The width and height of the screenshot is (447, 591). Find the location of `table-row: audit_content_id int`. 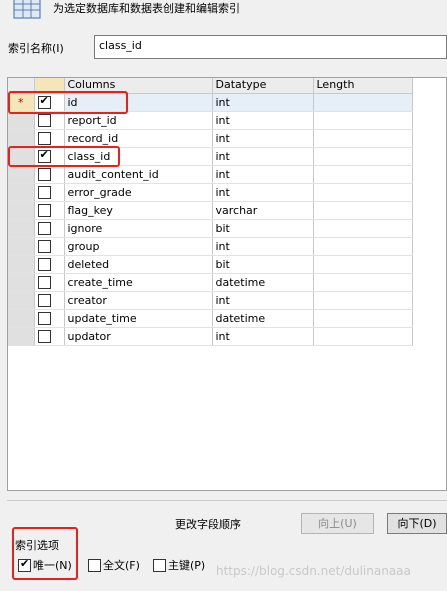

table-row: audit_content_id int is located at coordinates (210, 174).